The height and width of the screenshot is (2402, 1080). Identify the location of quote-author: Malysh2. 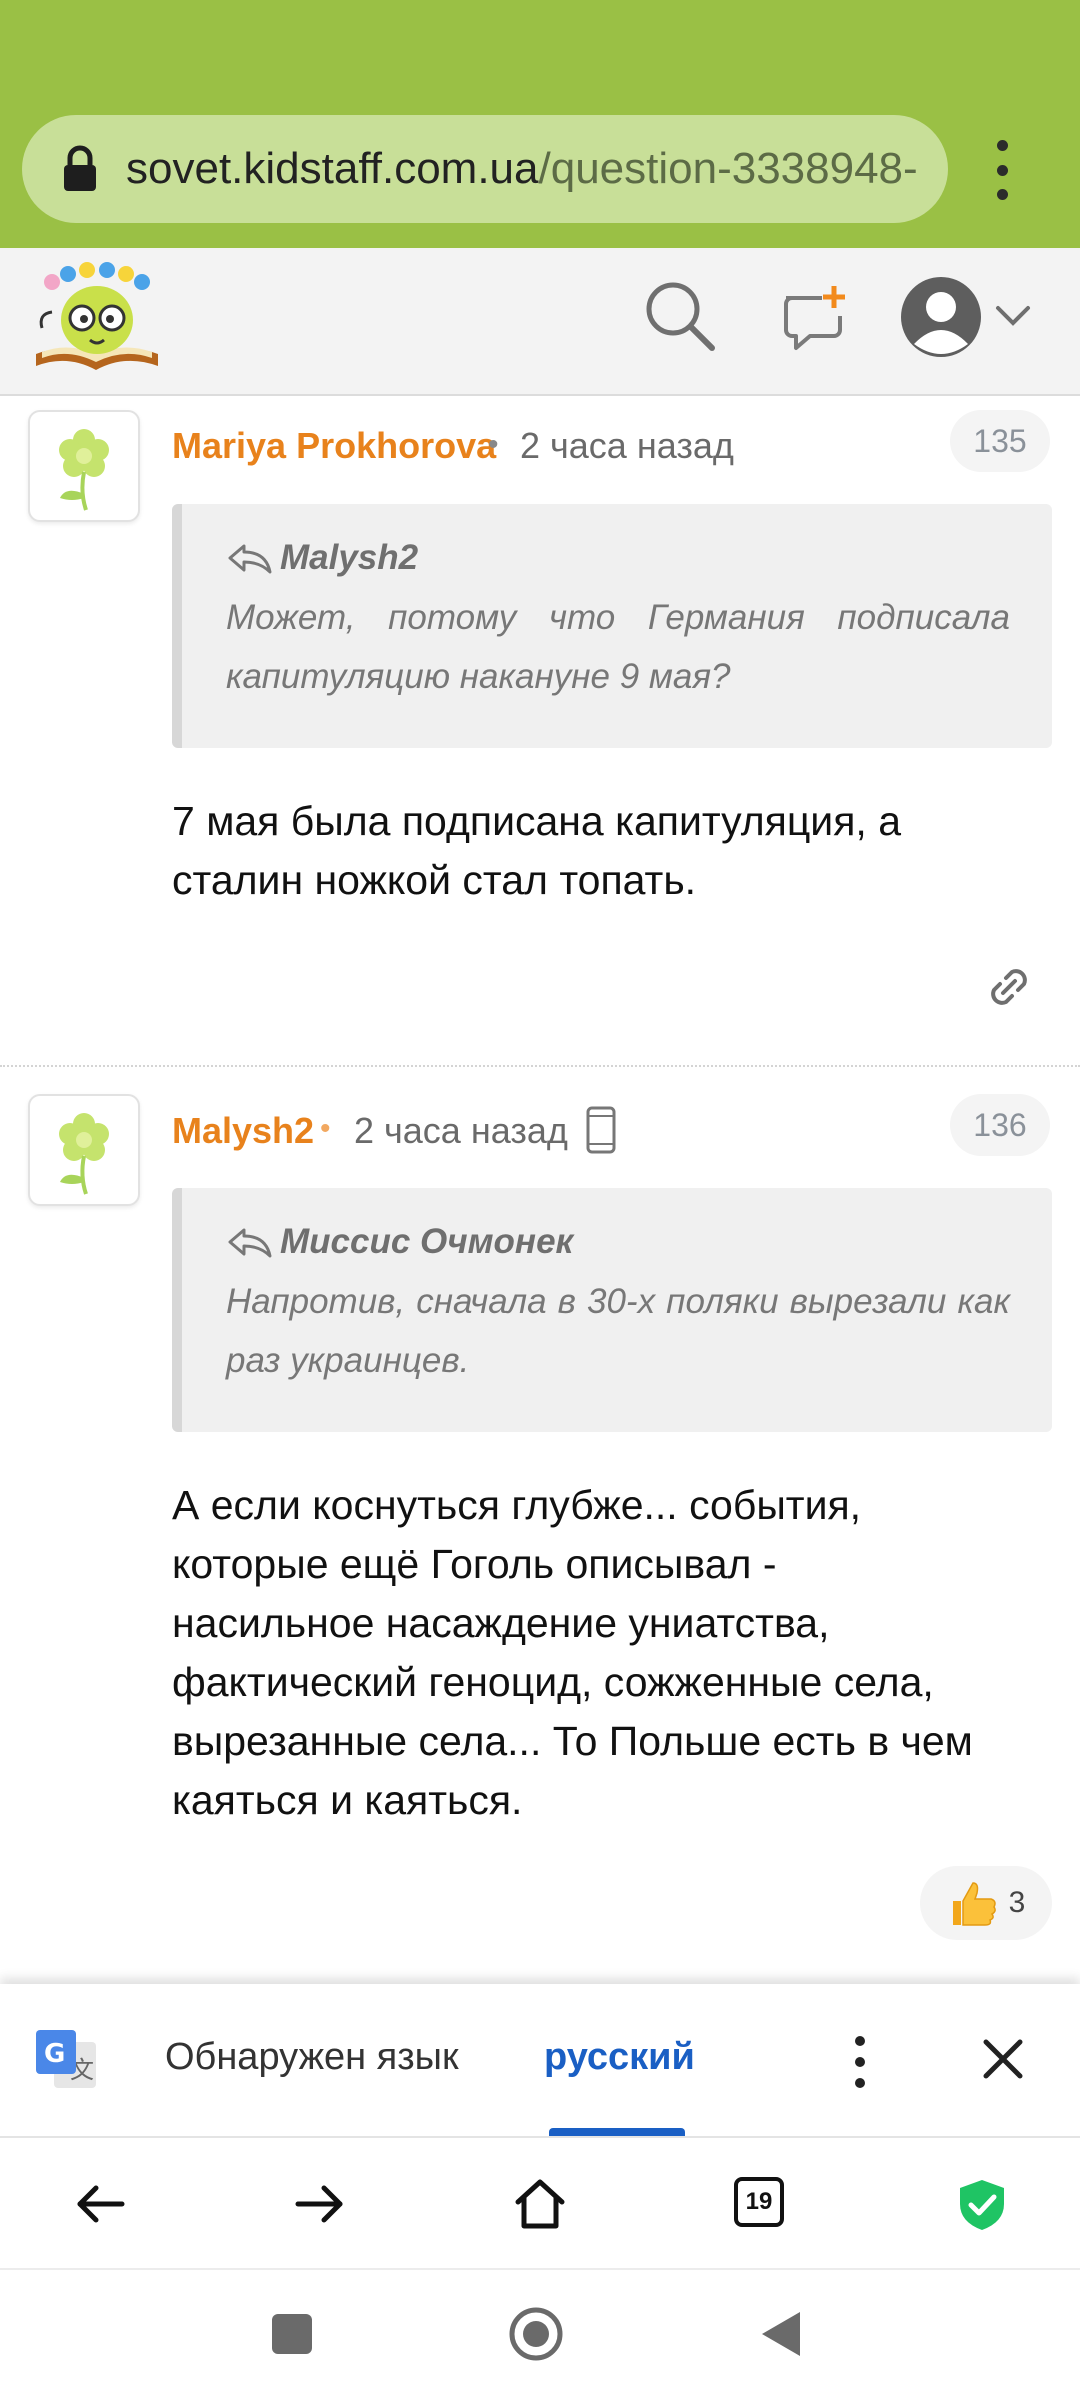
(349, 557).